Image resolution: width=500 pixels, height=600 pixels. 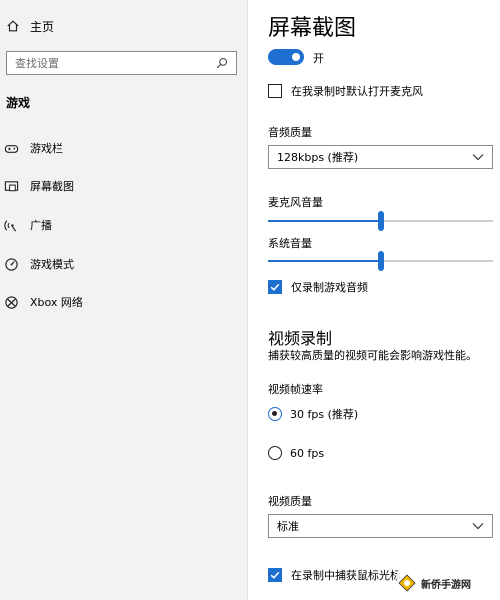 I want to click on frame-rate-option-60: 60 fps, so click(x=296, y=453).